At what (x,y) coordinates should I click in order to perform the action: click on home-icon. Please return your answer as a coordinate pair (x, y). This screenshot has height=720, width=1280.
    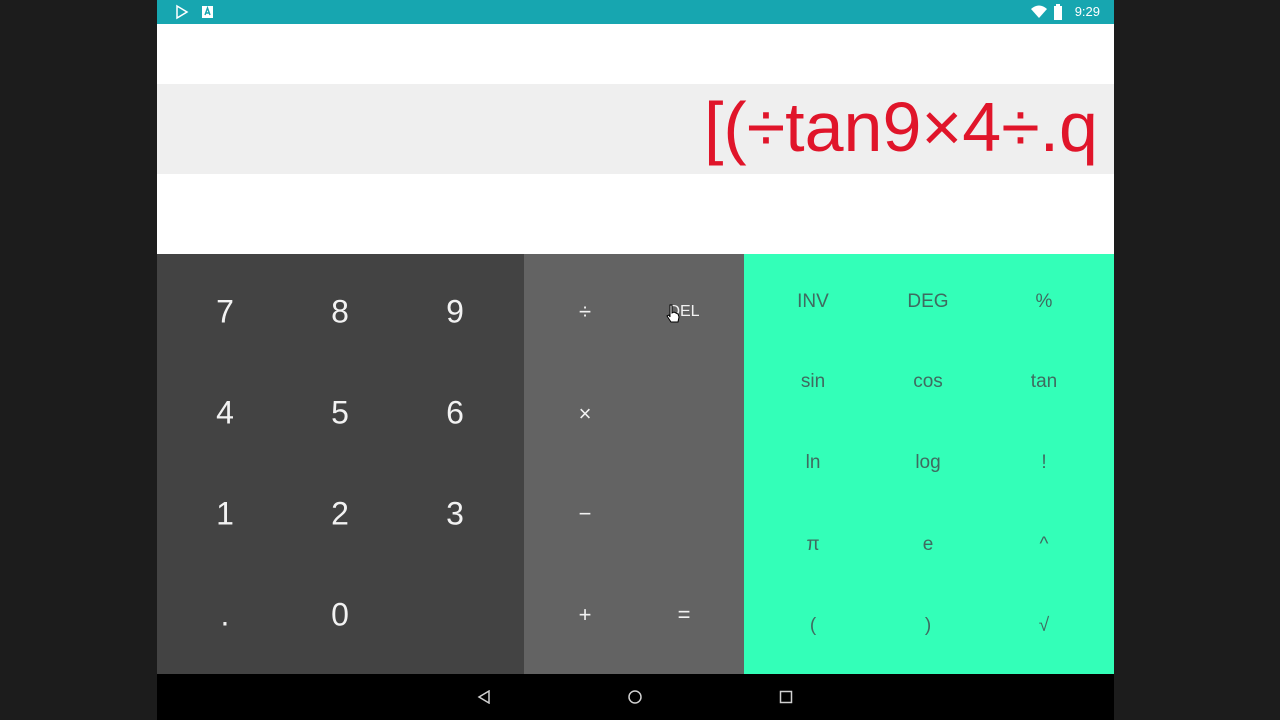
    Looking at the image, I should click on (635, 697).